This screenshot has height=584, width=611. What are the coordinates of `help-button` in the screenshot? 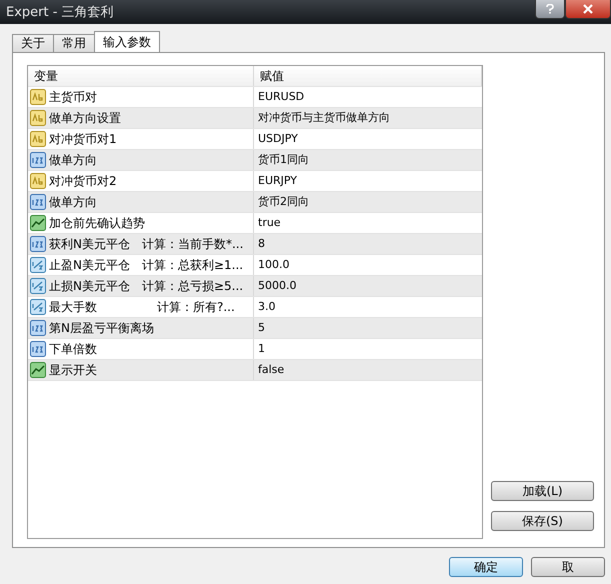 It's located at (550, 9).